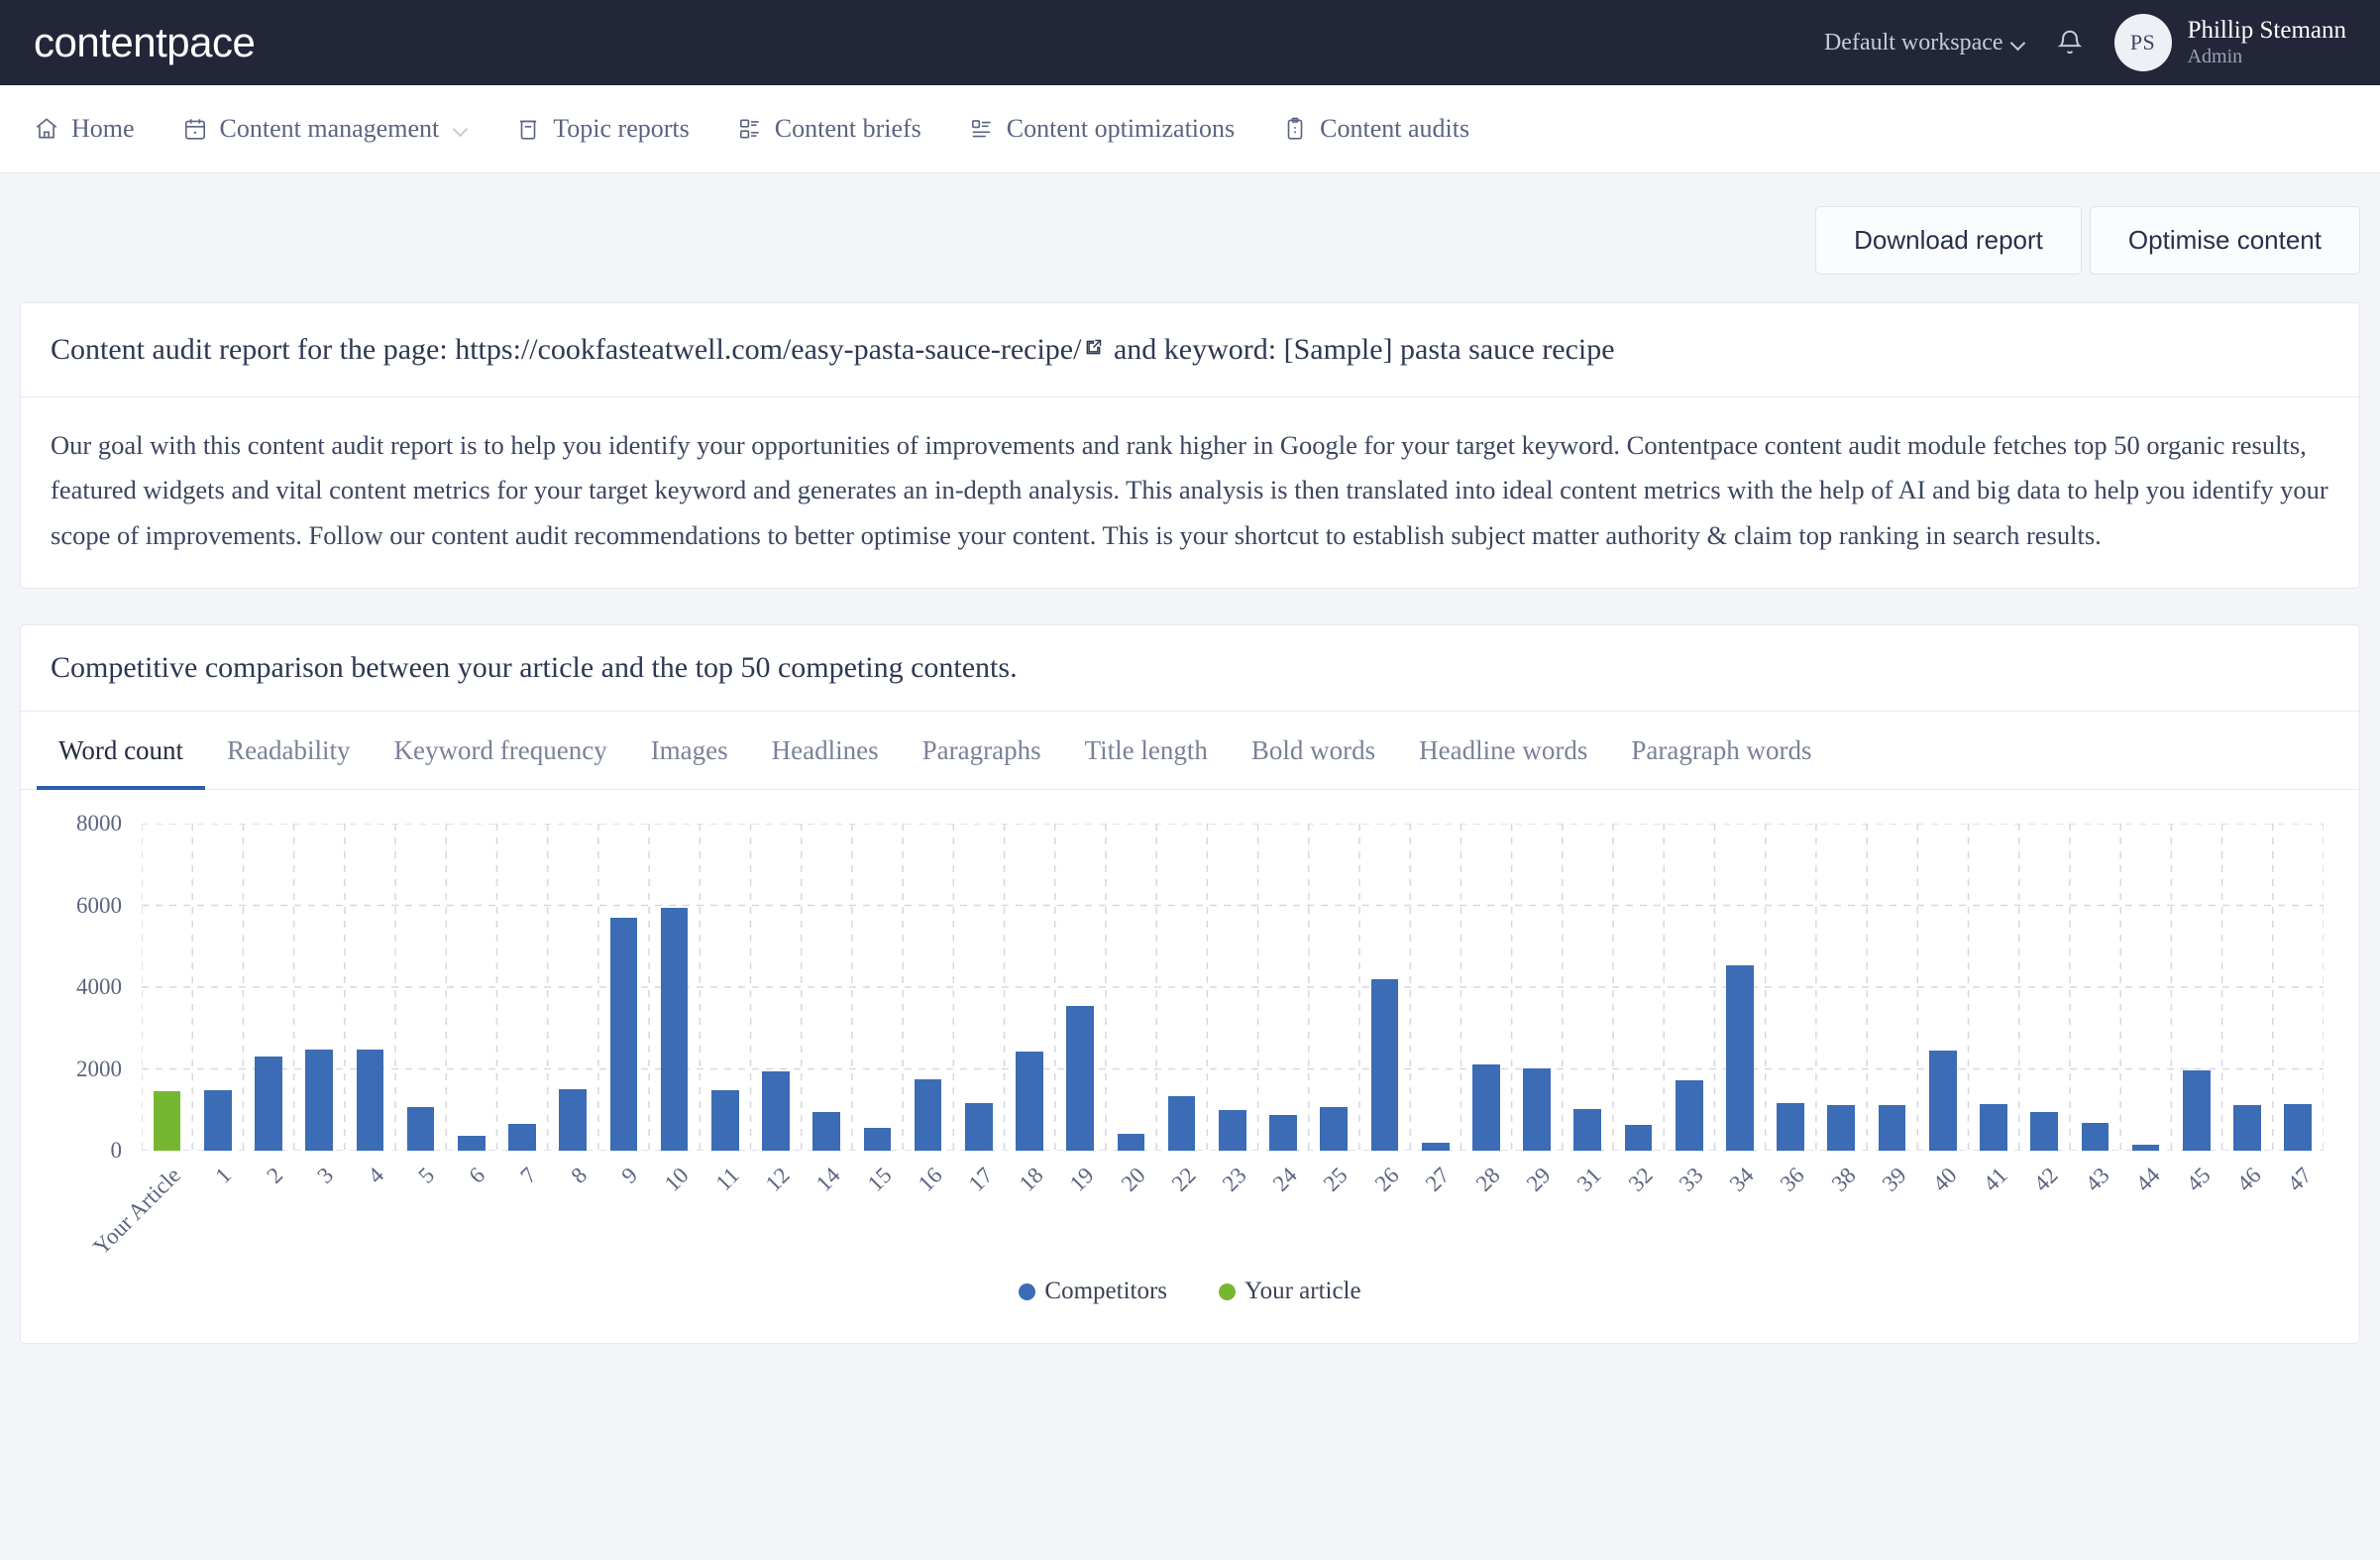 This screenshot has width=2380, height=1560. What do you see at coordinates (1114, 129) in the screenshot?
I see `nav-item-content-optimizations: Content optimizations` at bounding box center [1114, 129].